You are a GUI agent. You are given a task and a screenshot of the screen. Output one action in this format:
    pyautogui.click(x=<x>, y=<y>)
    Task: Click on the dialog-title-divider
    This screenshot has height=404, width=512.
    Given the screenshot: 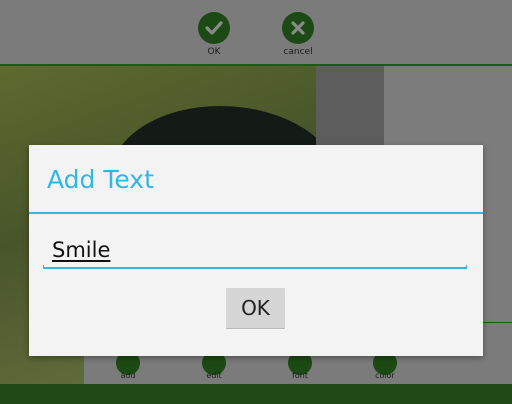 What is the action you would take?
    pyautogui.click(x=256, y=213)
    